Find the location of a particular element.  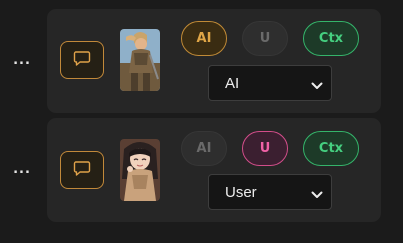

role-select-value: AI is located at coordinates (232, 83).